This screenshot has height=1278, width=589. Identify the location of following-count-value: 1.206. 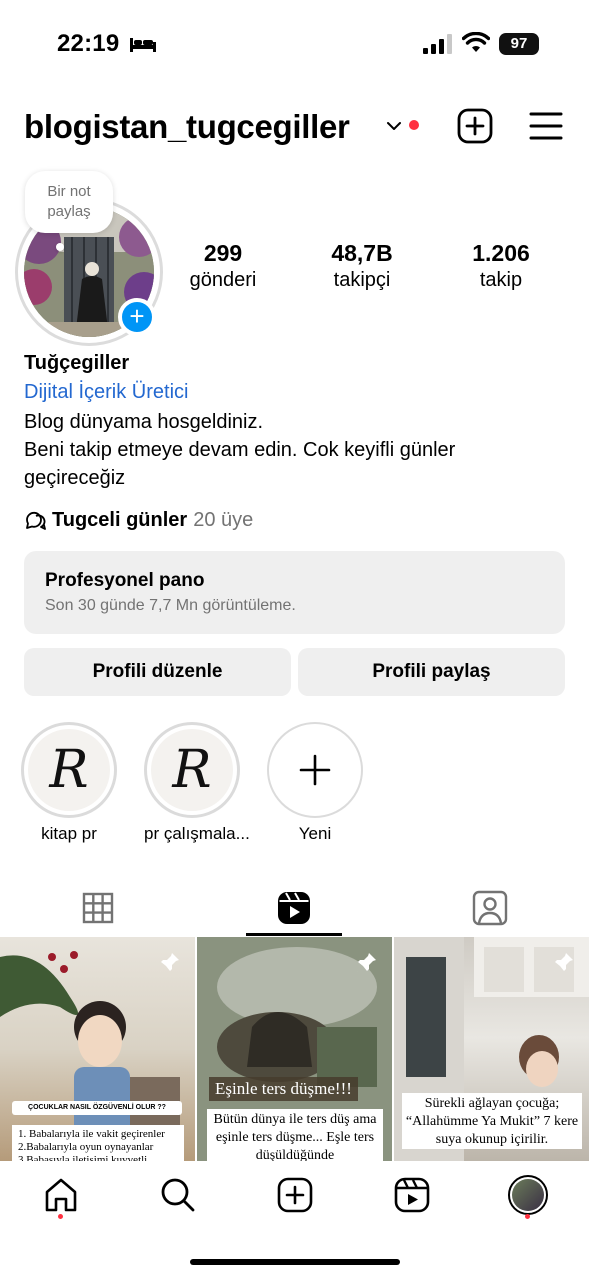
(501, 253).